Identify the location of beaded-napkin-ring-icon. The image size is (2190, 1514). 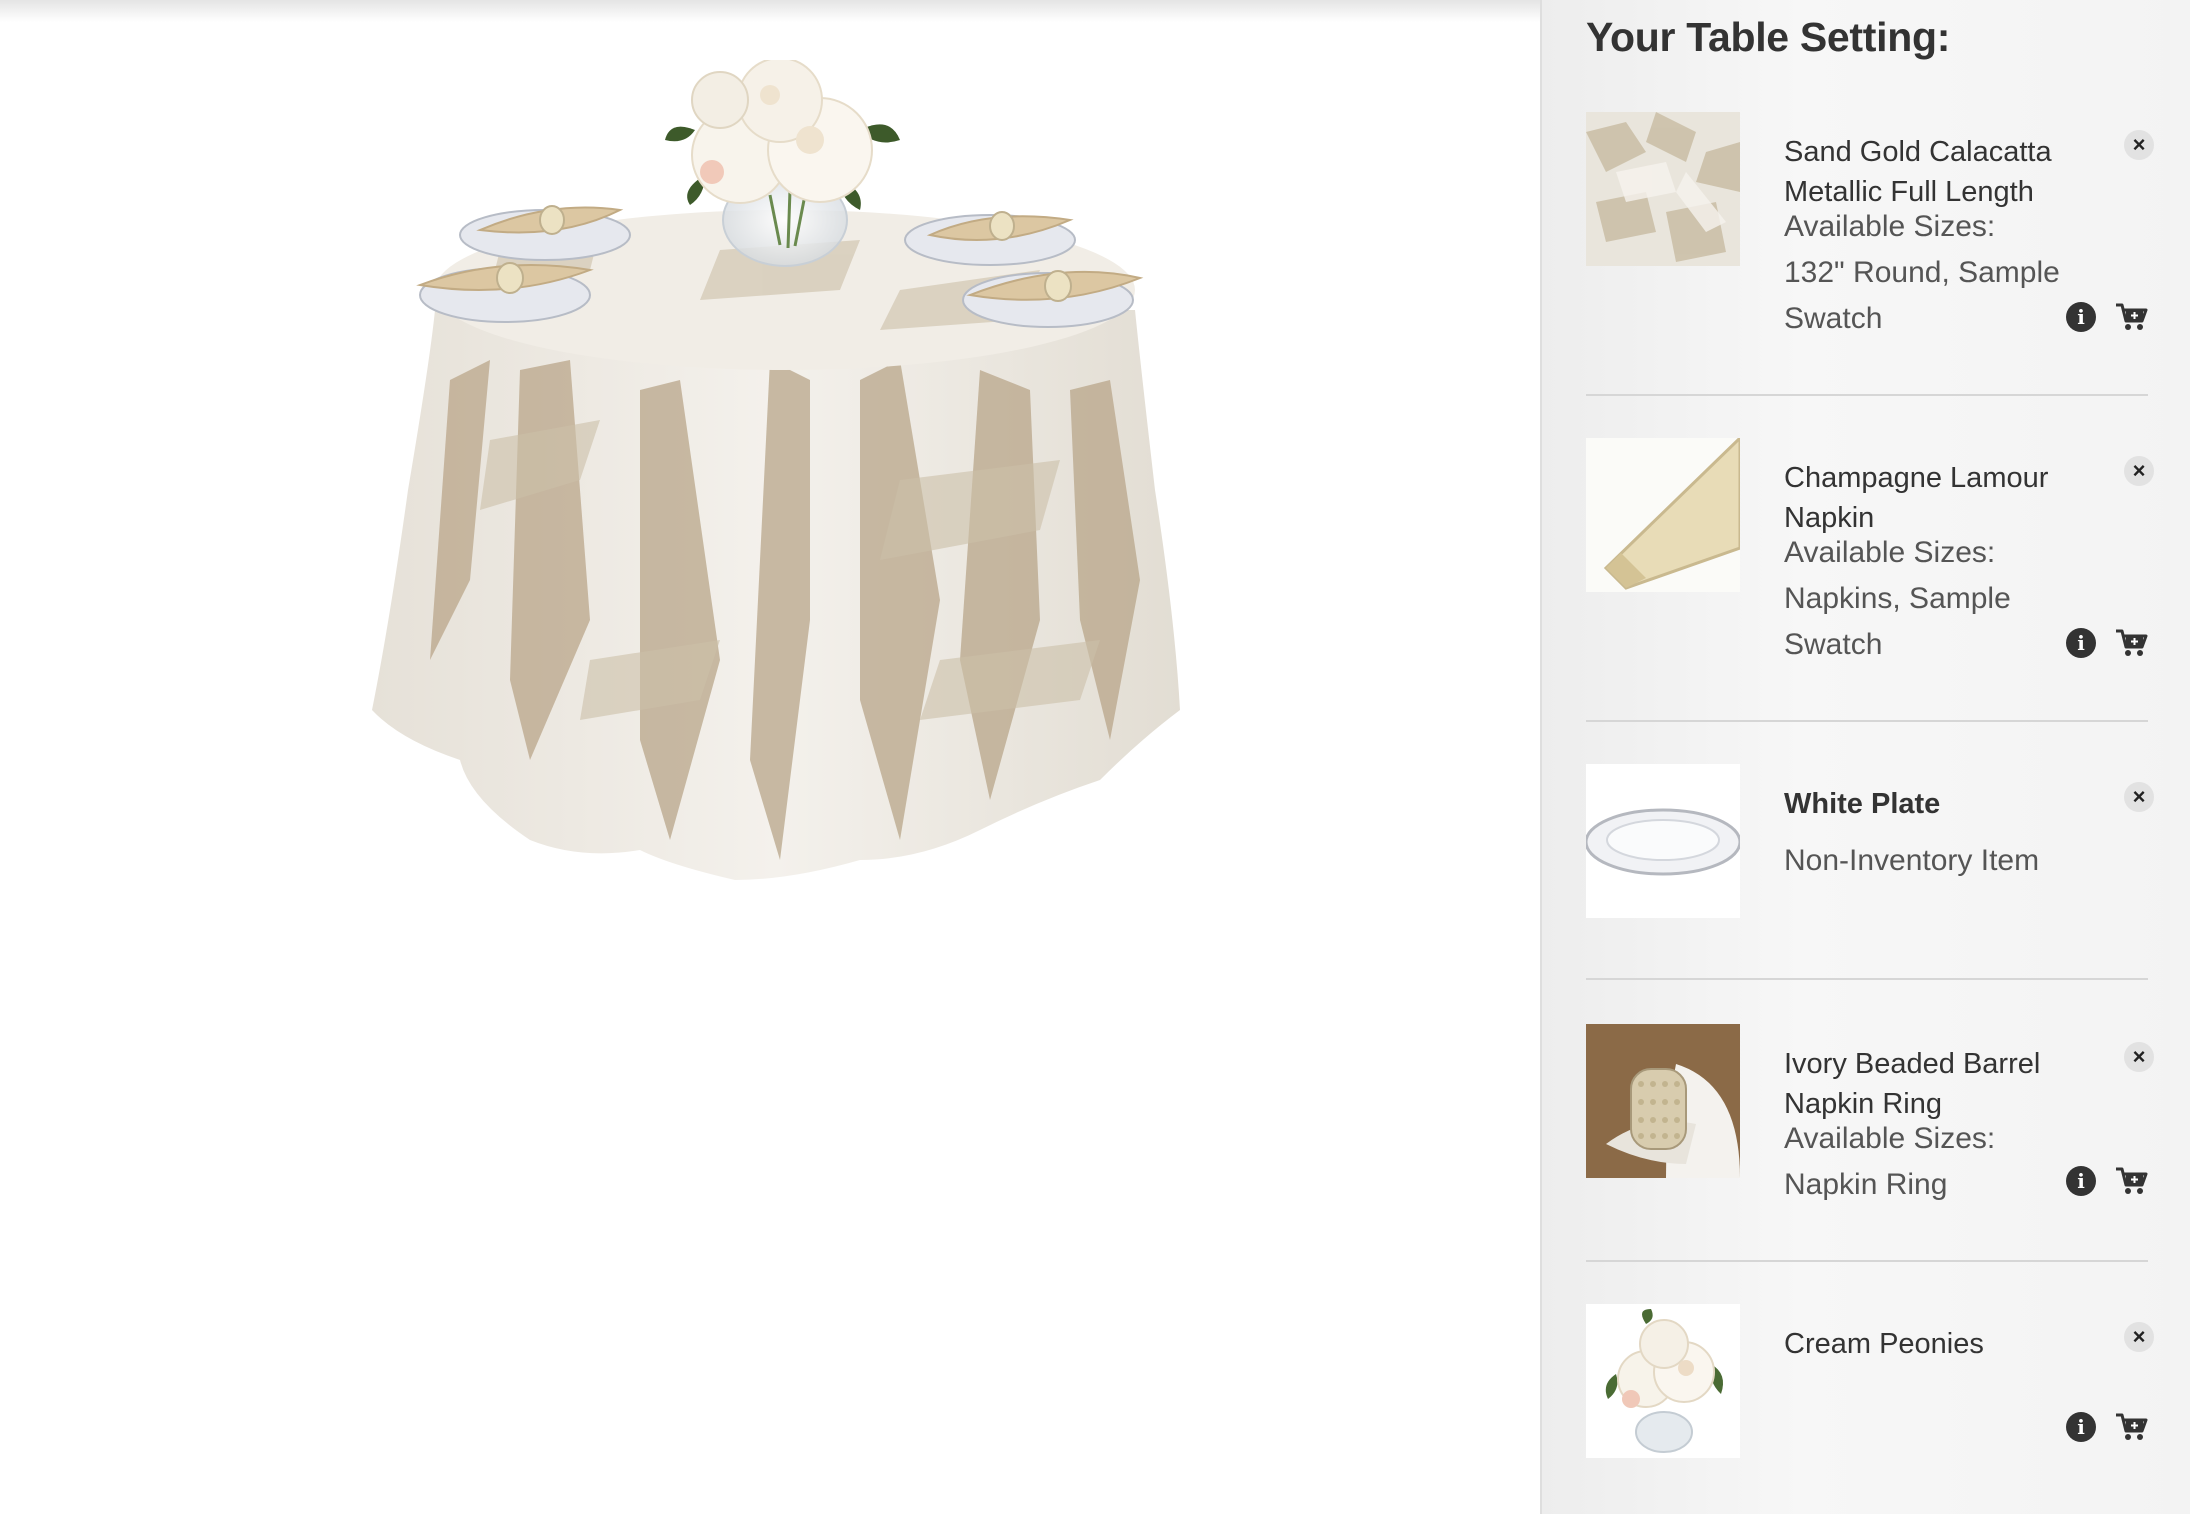
(1663, 1101).